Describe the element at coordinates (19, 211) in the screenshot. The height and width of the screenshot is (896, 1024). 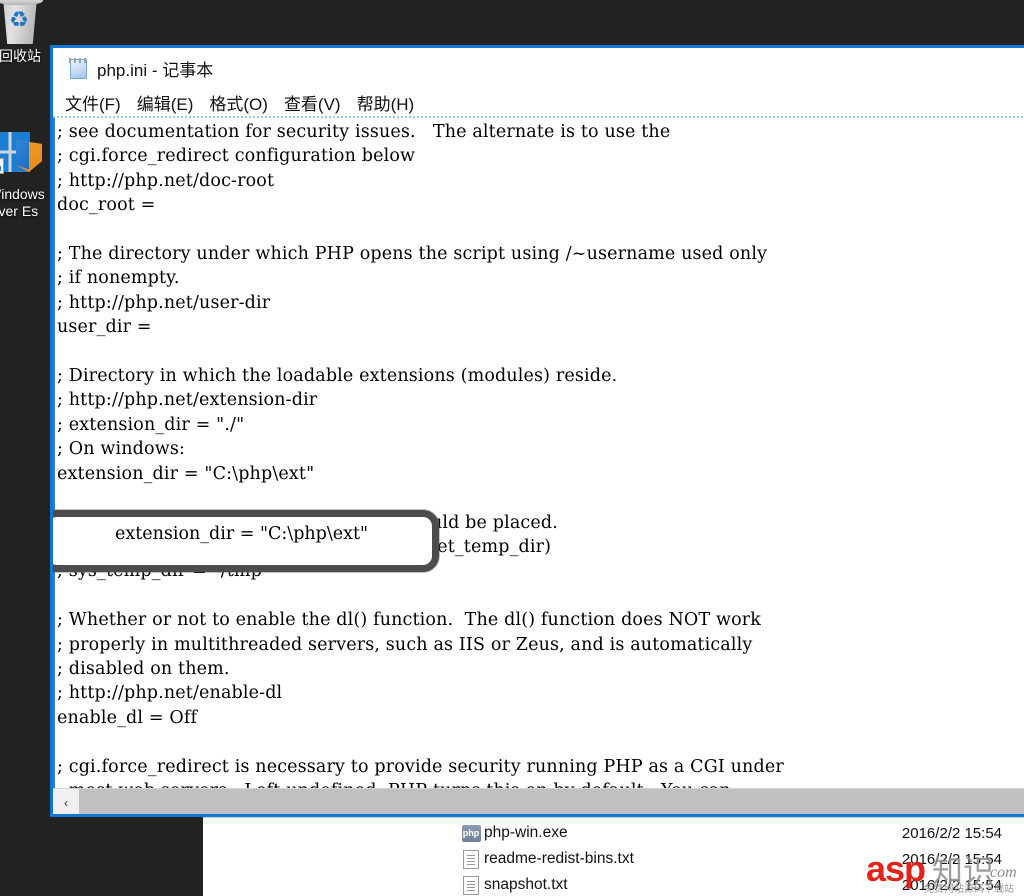
I see `win-server-label-line2: rver Es` at that location.